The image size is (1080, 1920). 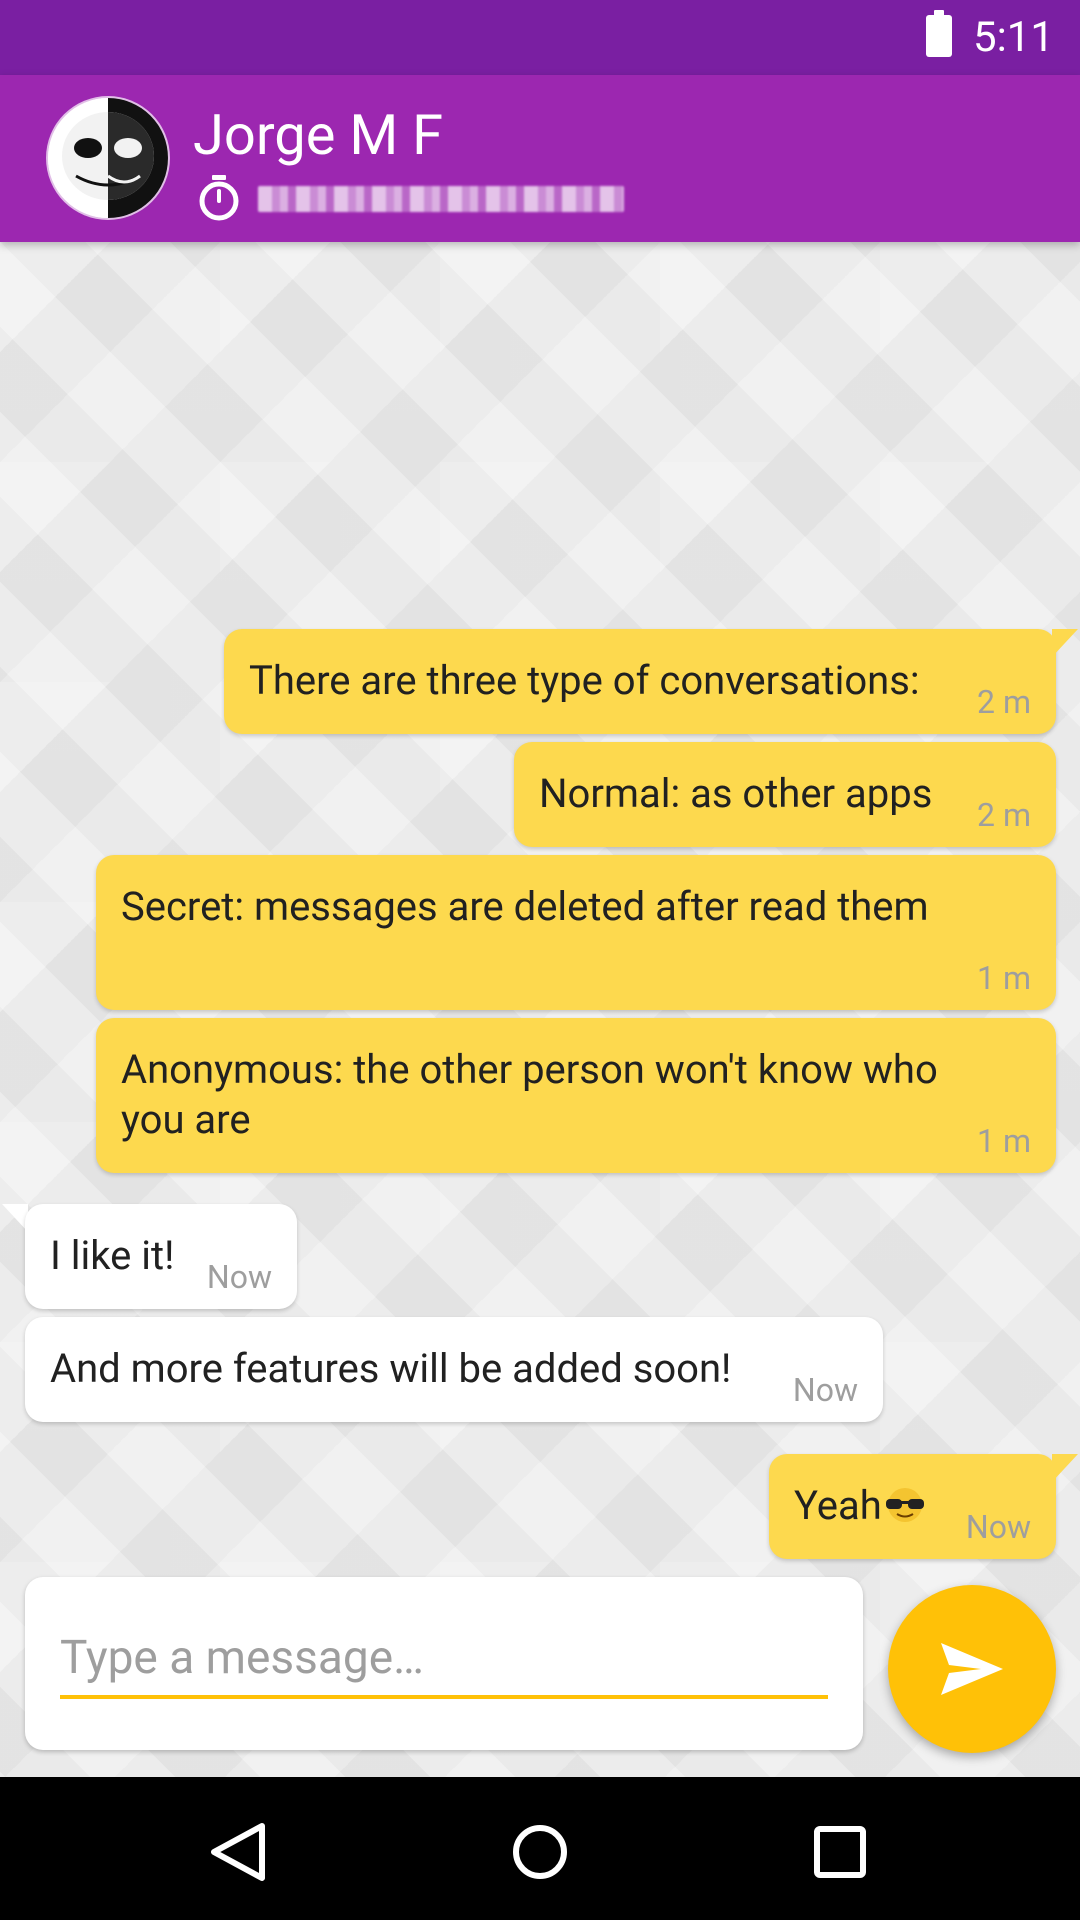 I want to click on send-icon, so click(x=972, y=1669).